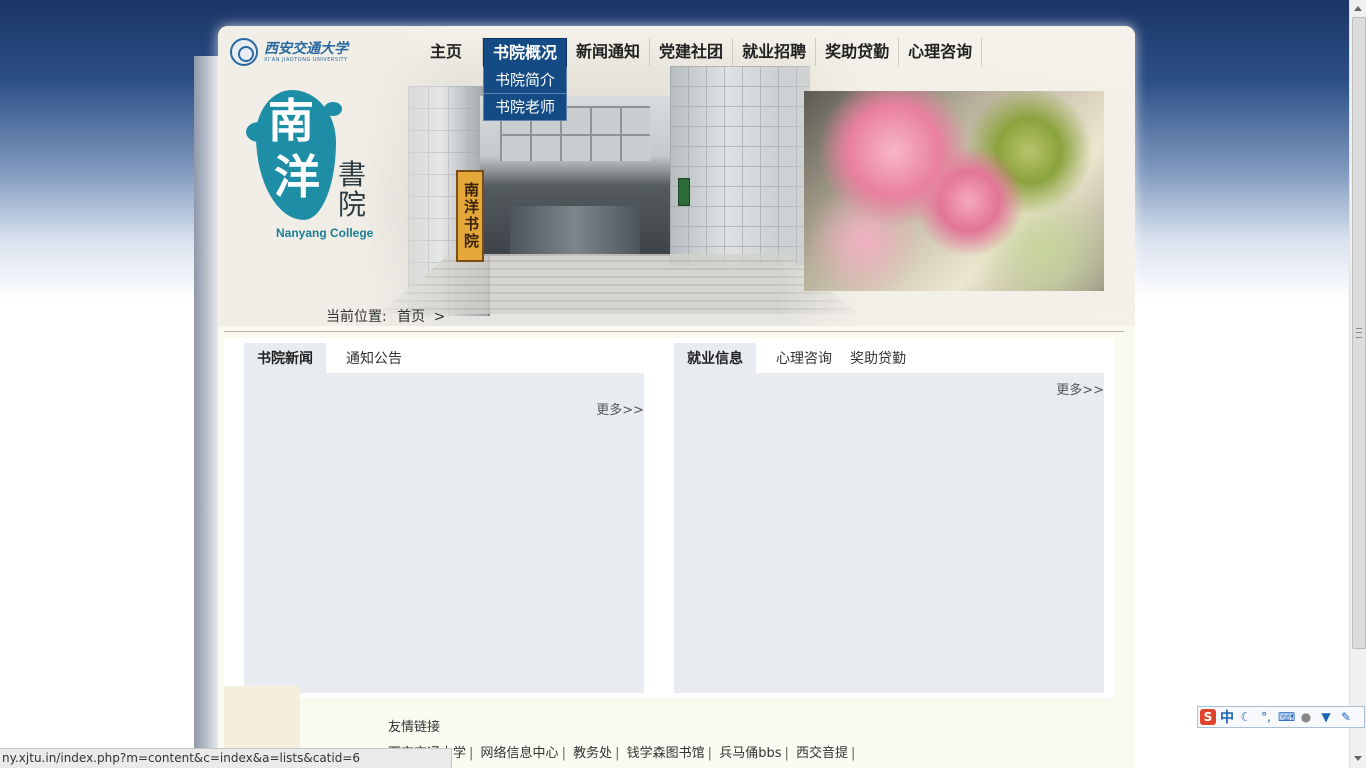  I want to click on tab-job-info: 就业信息, so click(715, 358).